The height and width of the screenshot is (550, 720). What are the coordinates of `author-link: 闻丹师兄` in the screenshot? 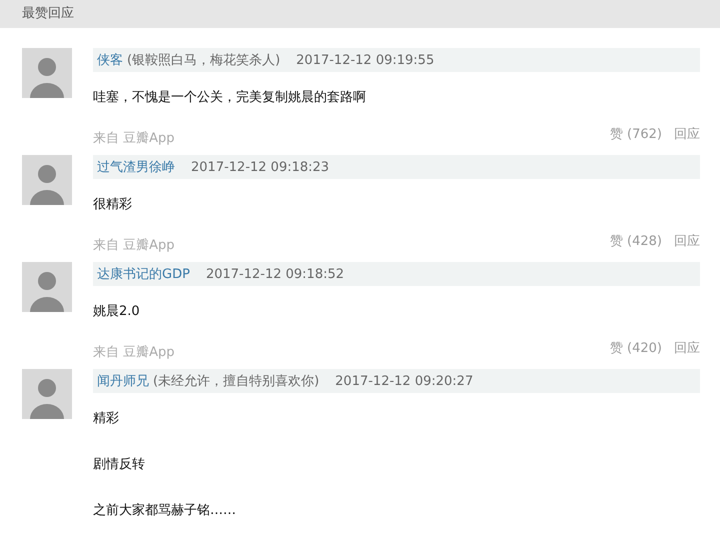 It's located at (123, 381).